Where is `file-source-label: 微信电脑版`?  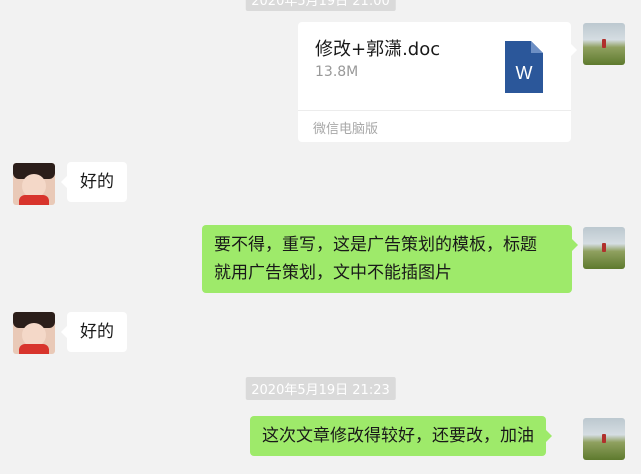 file-source-label: 微信电脑版 is located at coordinates (346, 129).